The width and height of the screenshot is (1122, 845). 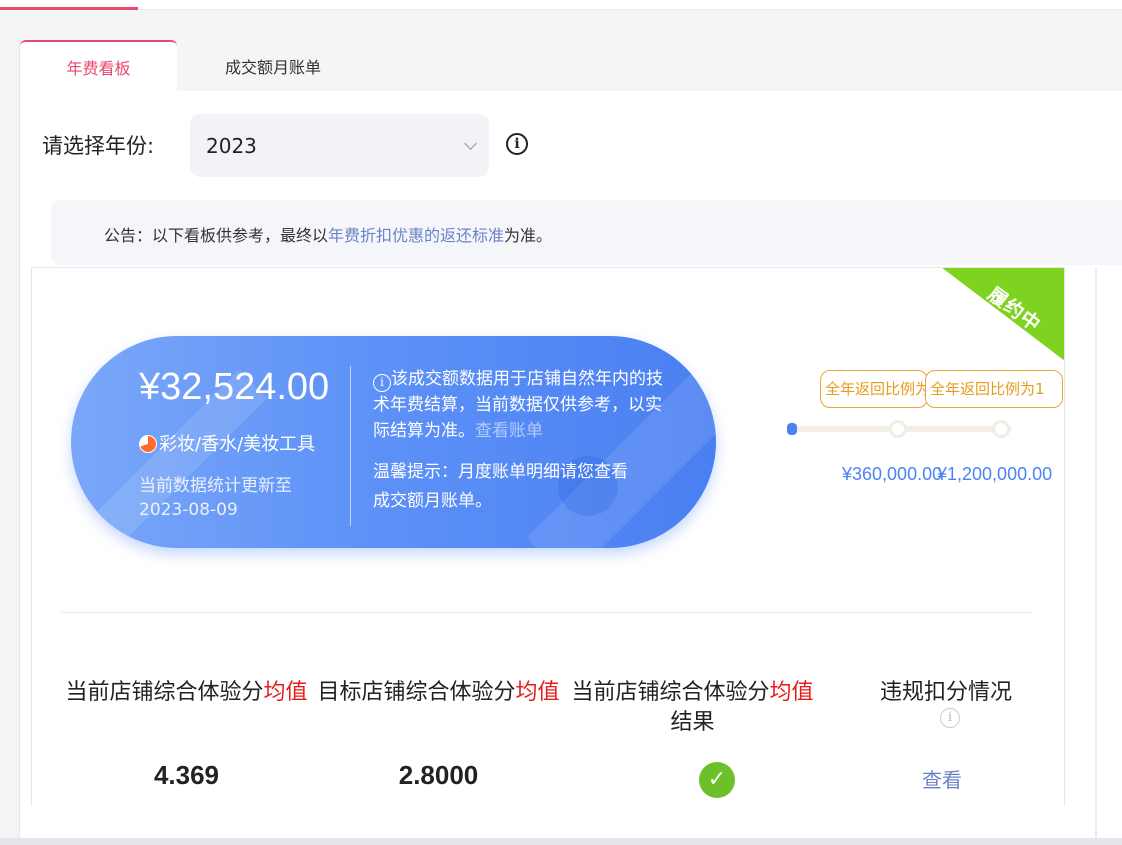 What do you see at coordinates (874, 389) in the screenshot?
I see `milestone-bubble: 全年返回比例为50%` at bounding box center [874, 389].